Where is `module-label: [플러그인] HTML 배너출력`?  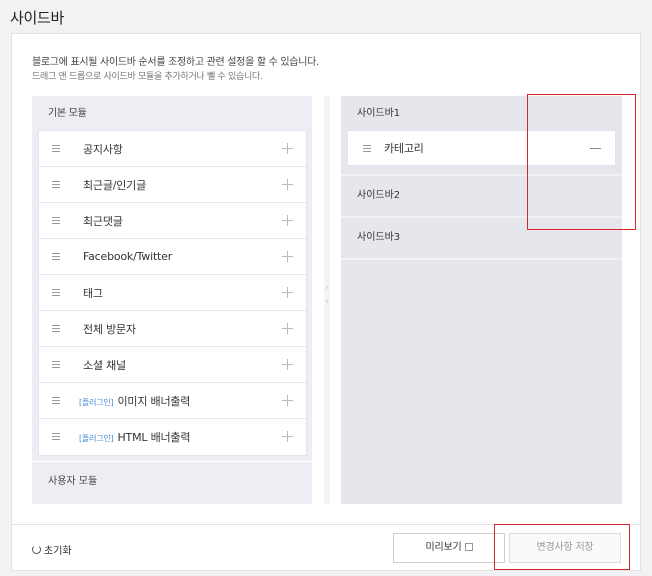
module-label: [플러그인] HTML 배너출력 is located at coordinates (135, 437).